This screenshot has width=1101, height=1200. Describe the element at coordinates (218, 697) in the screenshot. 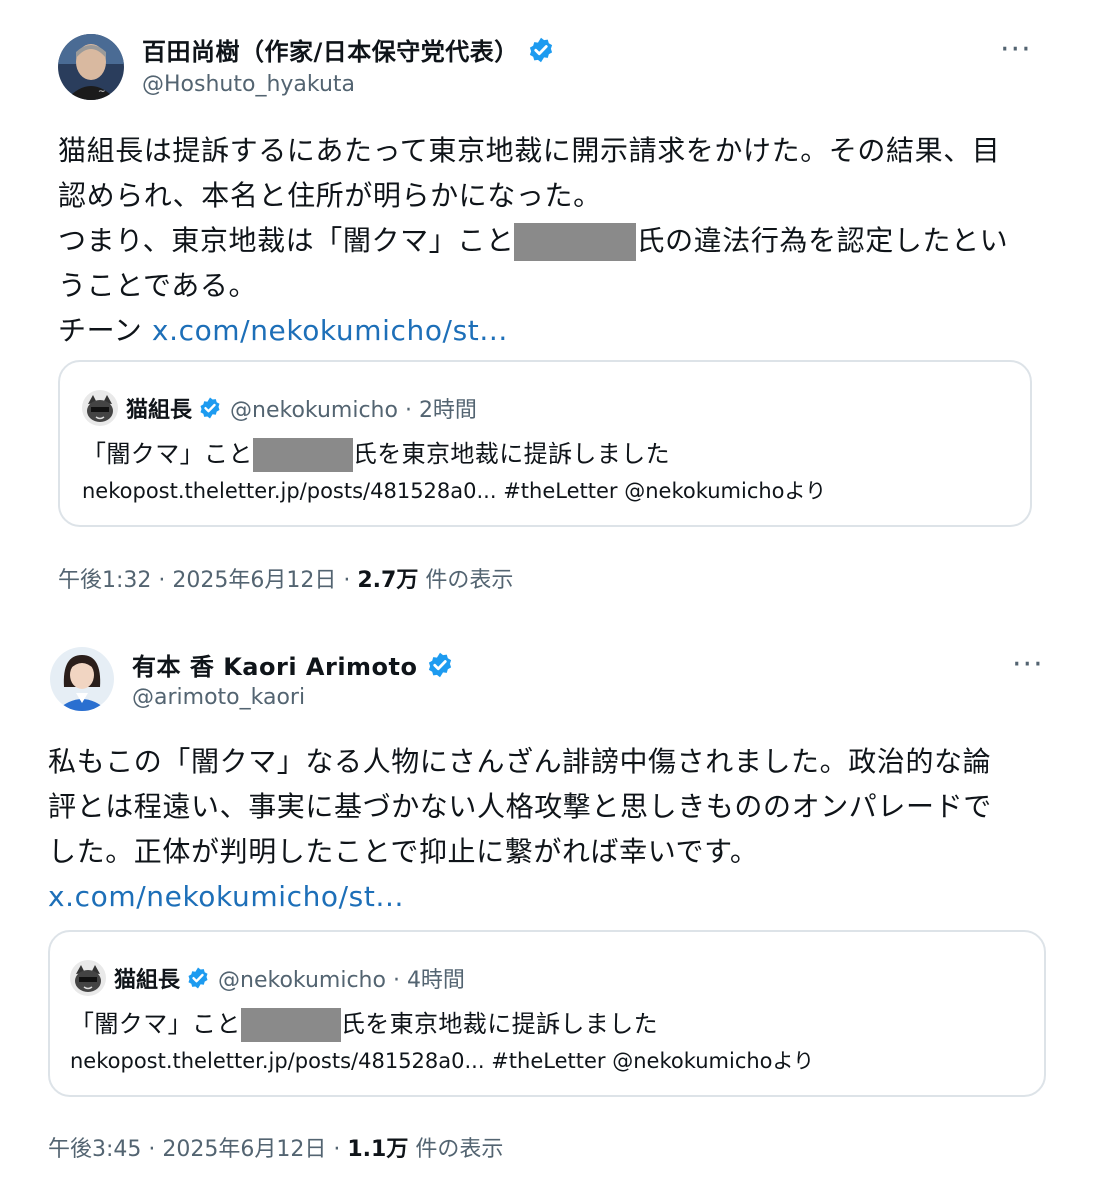

I see `author-handle: @arimoto_kaori` at that location.